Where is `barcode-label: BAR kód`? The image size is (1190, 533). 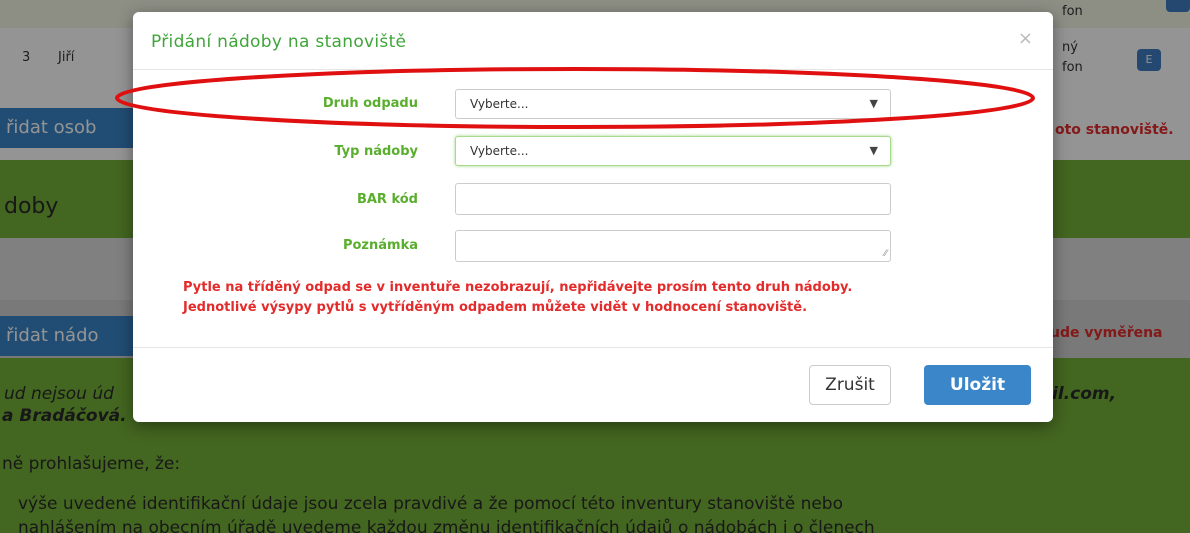
barcode-label: BAR kód is located at coordinates (387, 199).